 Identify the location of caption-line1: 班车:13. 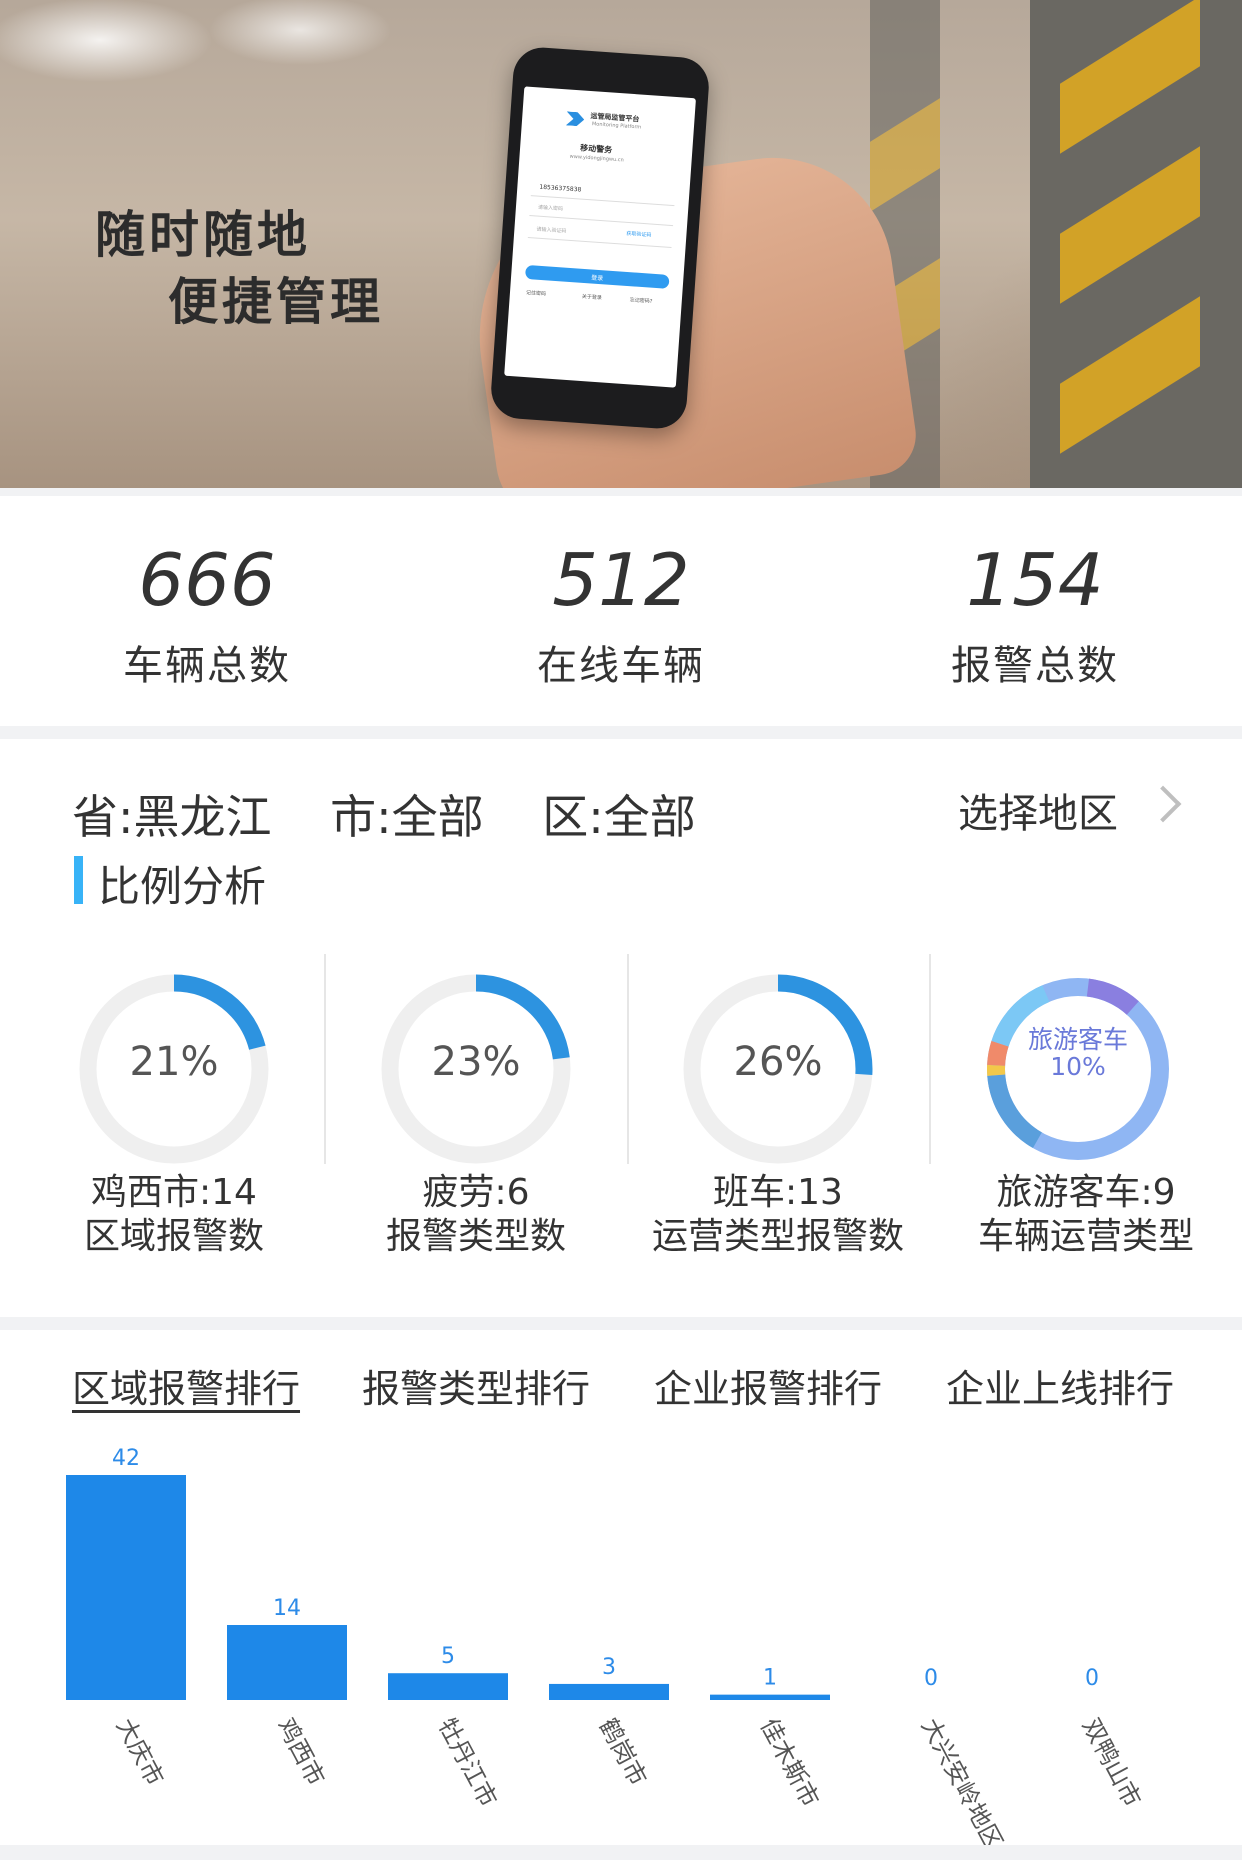
(778, 1192).